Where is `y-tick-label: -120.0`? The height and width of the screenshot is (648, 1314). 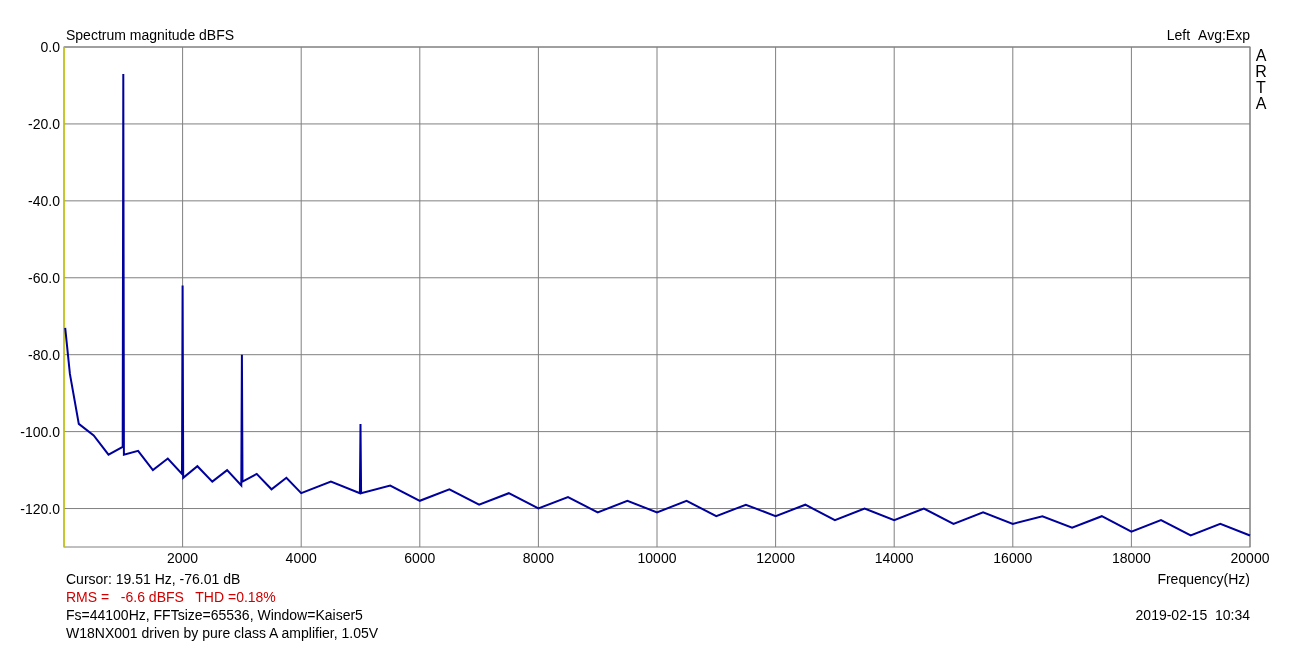 y-tick-label: -120.0 is located at coordinates (40, 508).